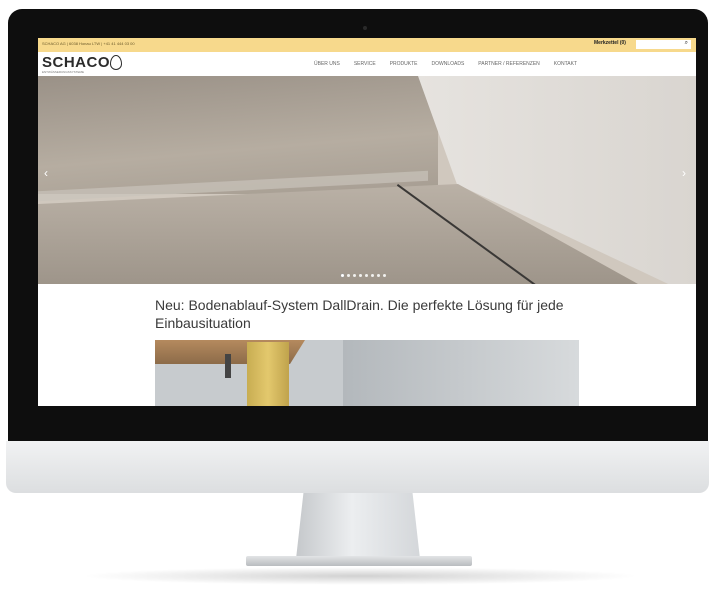 The width and height of the screenshot is (715, 591). What do you see at coordinates (565, 64) in the screenshot?
I see `nav-item-kontakt: KONTAKT` at bounding box center [565, 64].